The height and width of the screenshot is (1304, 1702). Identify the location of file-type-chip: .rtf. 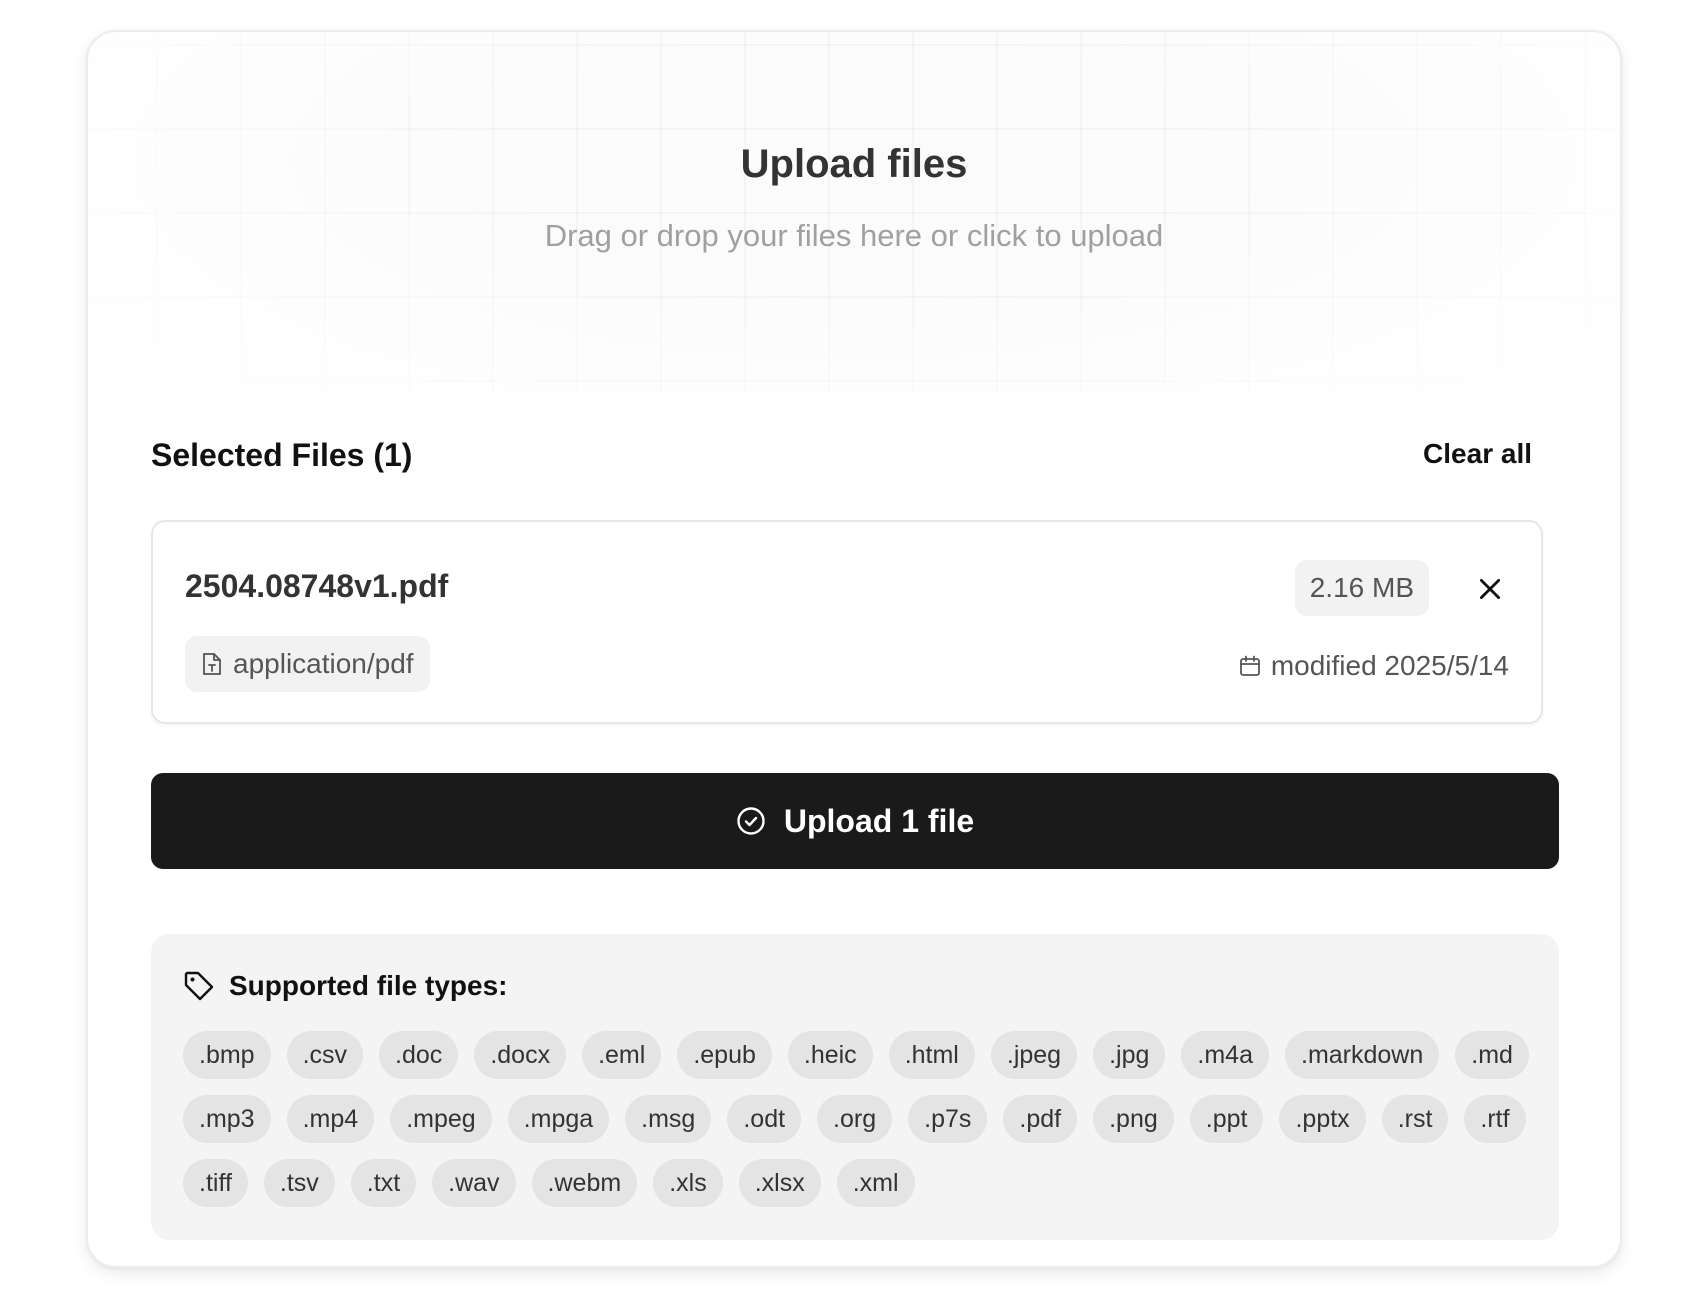
(1495, 1119).